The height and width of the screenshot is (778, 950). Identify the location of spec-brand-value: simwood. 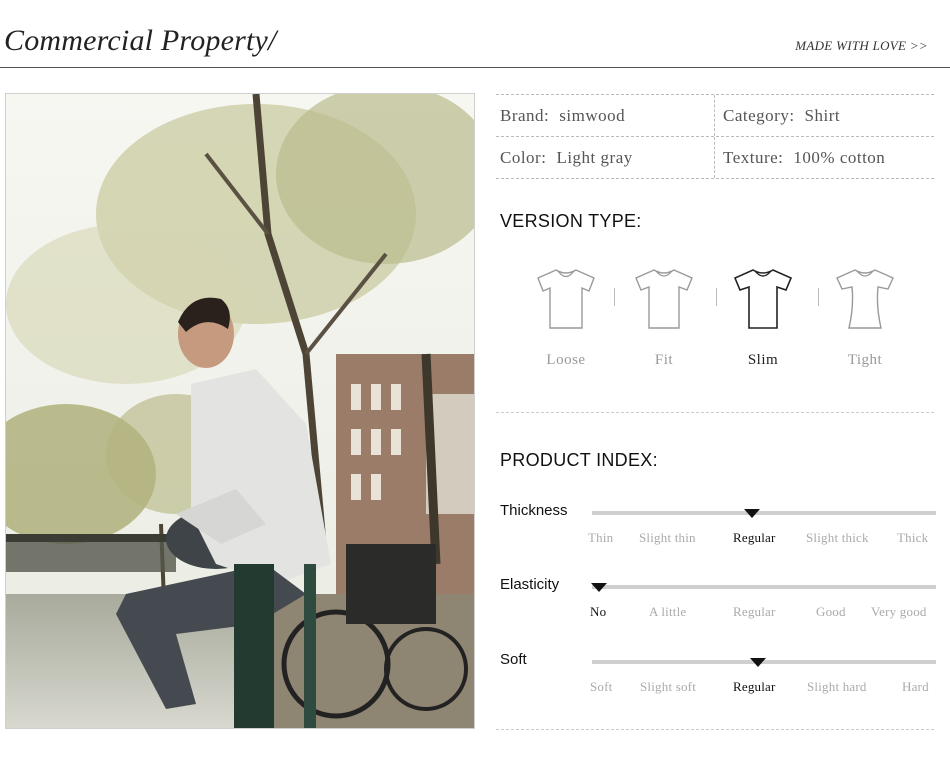
(592, 115).